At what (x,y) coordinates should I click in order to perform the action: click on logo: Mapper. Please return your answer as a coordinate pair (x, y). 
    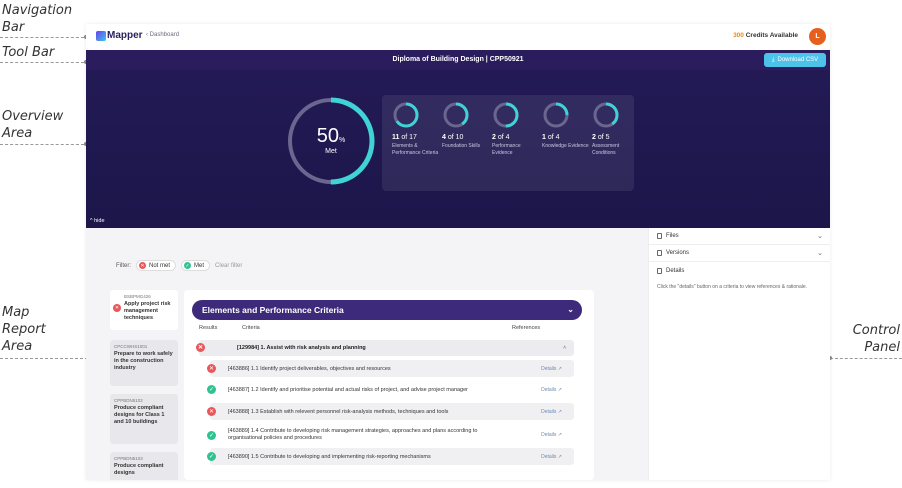
    Looking at the image, I should click on (119, 35).